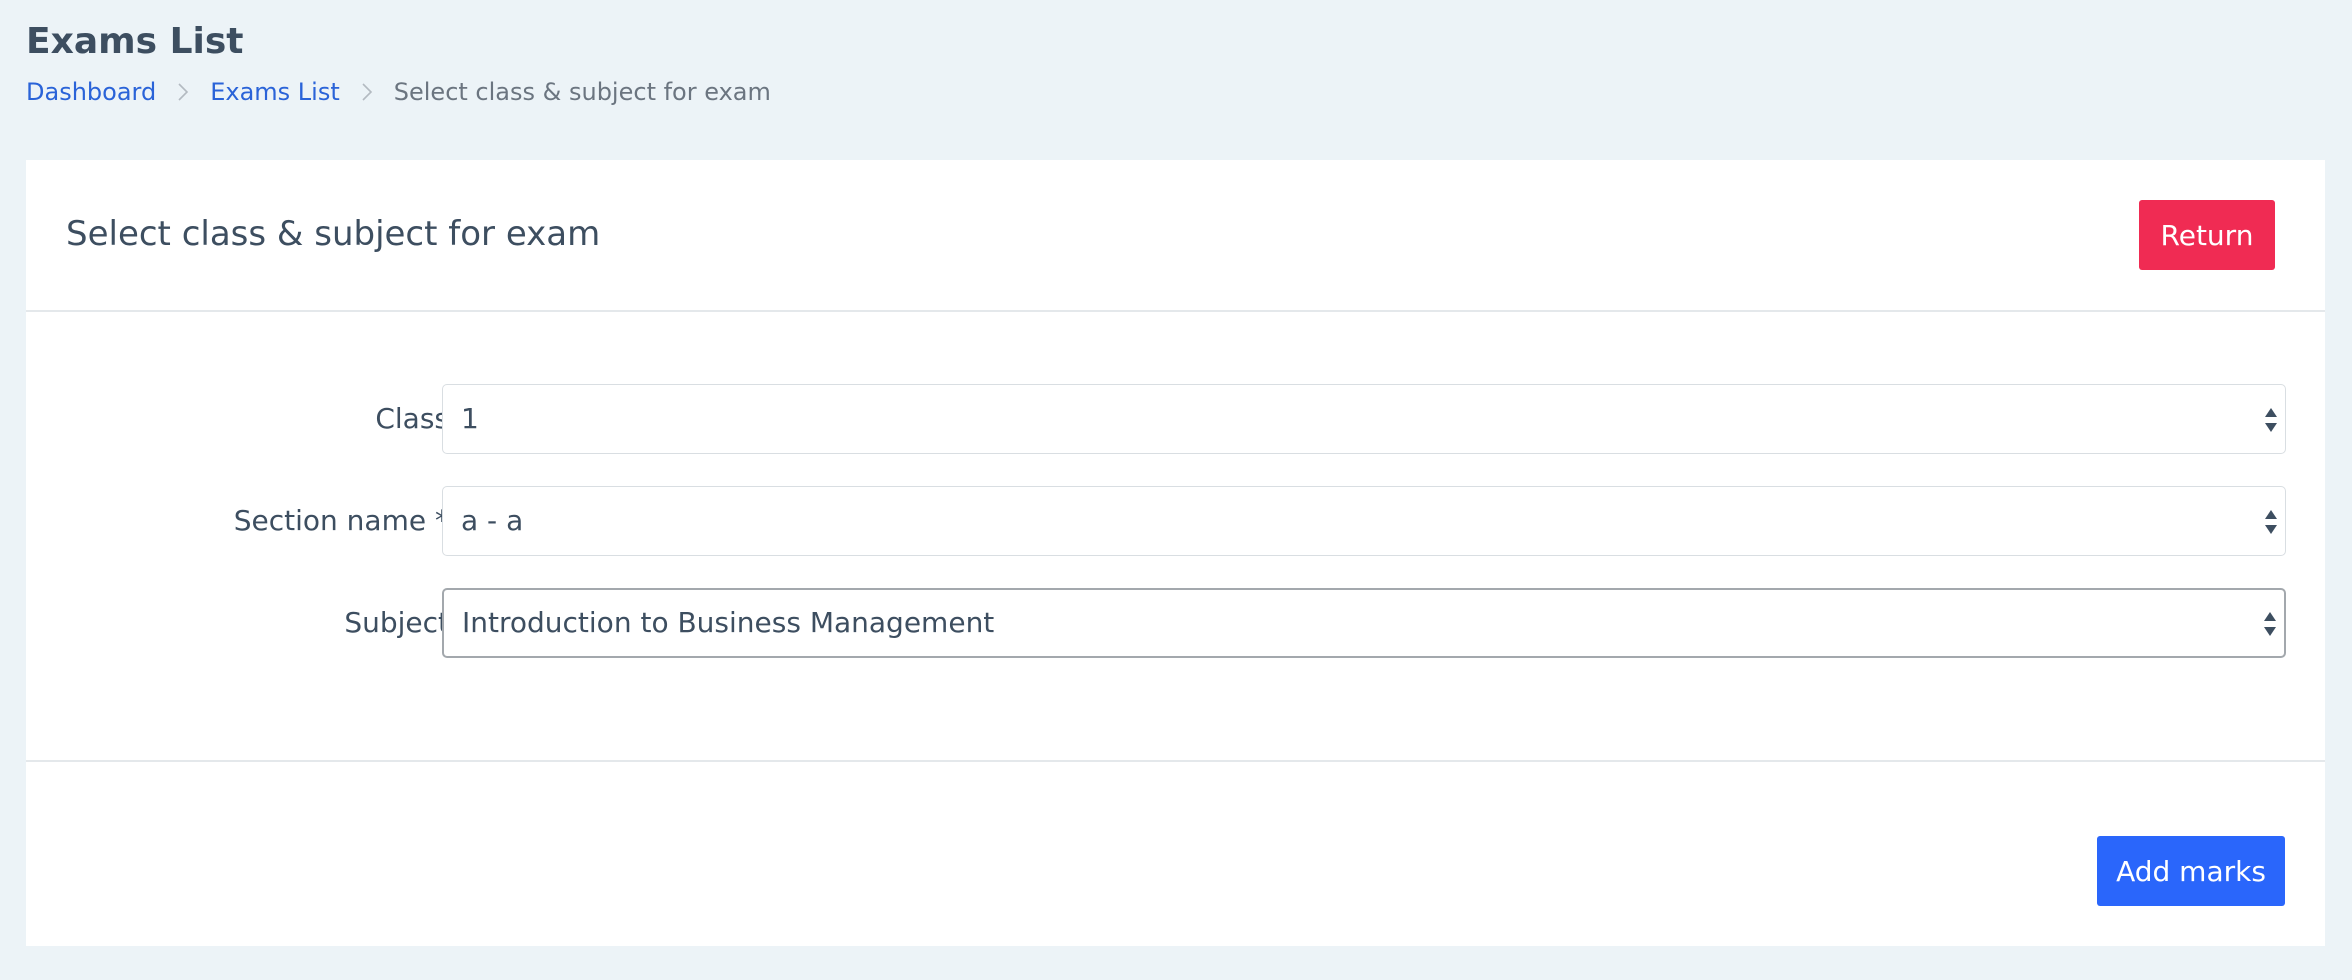 Image resolution: width=2352 pixels, height=980 pixels. Describe the element at coordinates (341, 520) in the screenshot. I see `section-label: Section name *` at that location.